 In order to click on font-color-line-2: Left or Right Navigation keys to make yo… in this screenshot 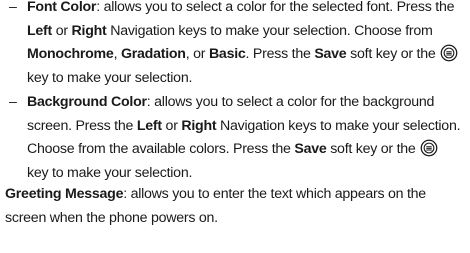, I will do `click(230, 30)`.